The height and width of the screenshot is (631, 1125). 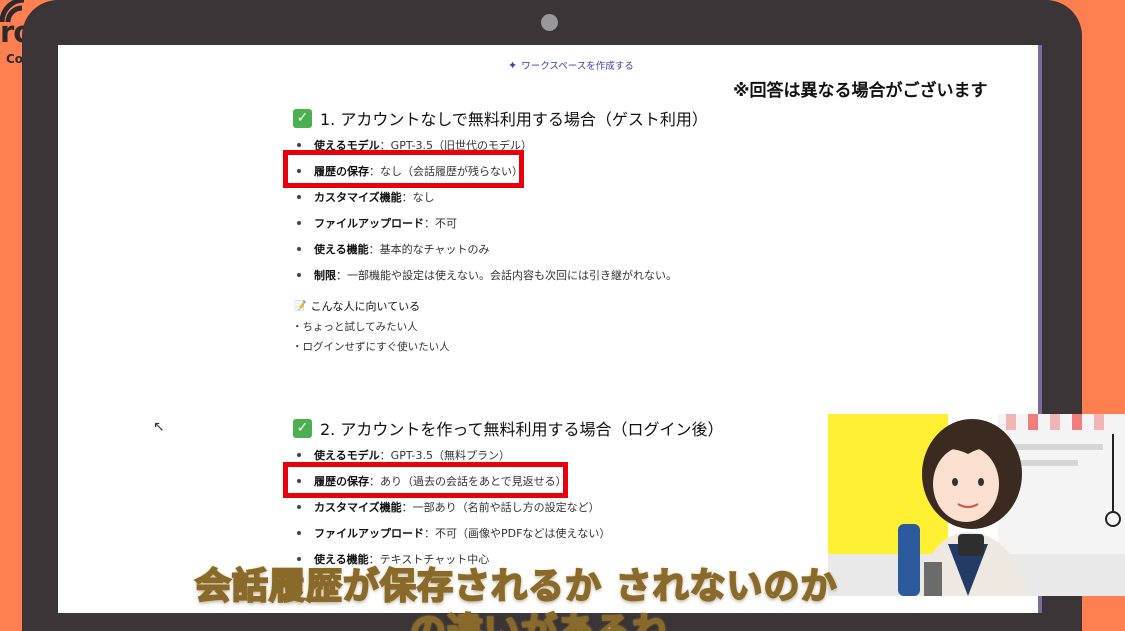 I want to click on section1-item: カスタマイズ機能 ：なし, so click(x=366, y=197).